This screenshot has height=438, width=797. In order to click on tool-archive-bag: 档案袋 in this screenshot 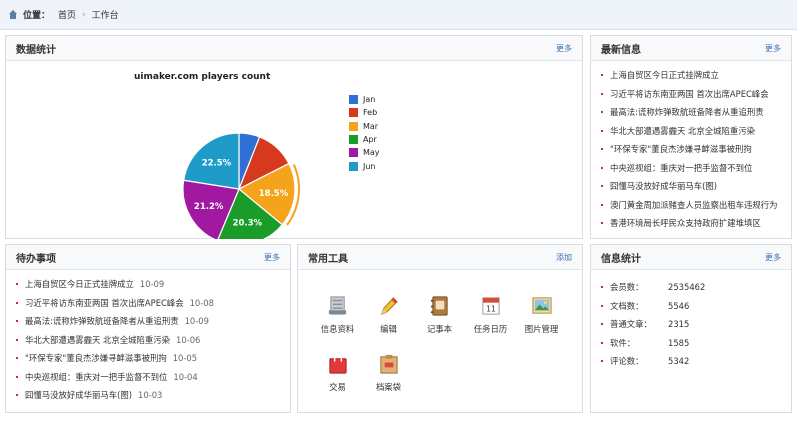, I will do `click(388, 377)`.